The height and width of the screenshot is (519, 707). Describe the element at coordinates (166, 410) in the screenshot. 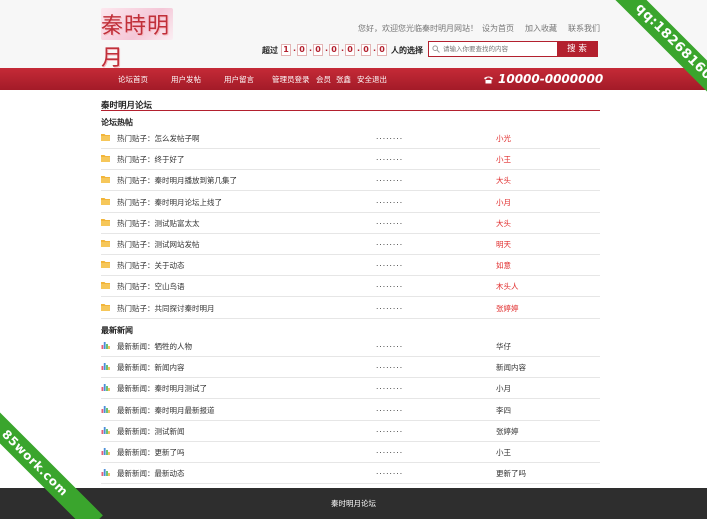

I see `row-title: 最新新闻：秦时明月最新报道` at that location.